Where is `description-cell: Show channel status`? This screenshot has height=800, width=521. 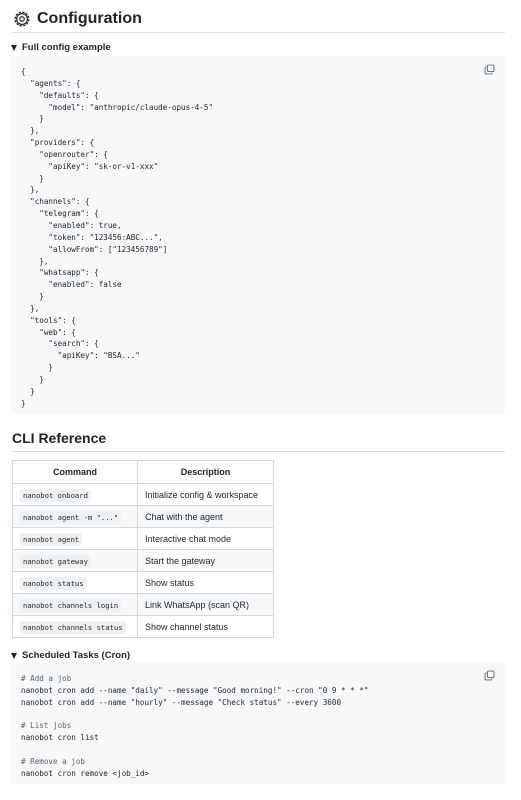
description-cell: Show channel status is located at coordinates (205, 626).